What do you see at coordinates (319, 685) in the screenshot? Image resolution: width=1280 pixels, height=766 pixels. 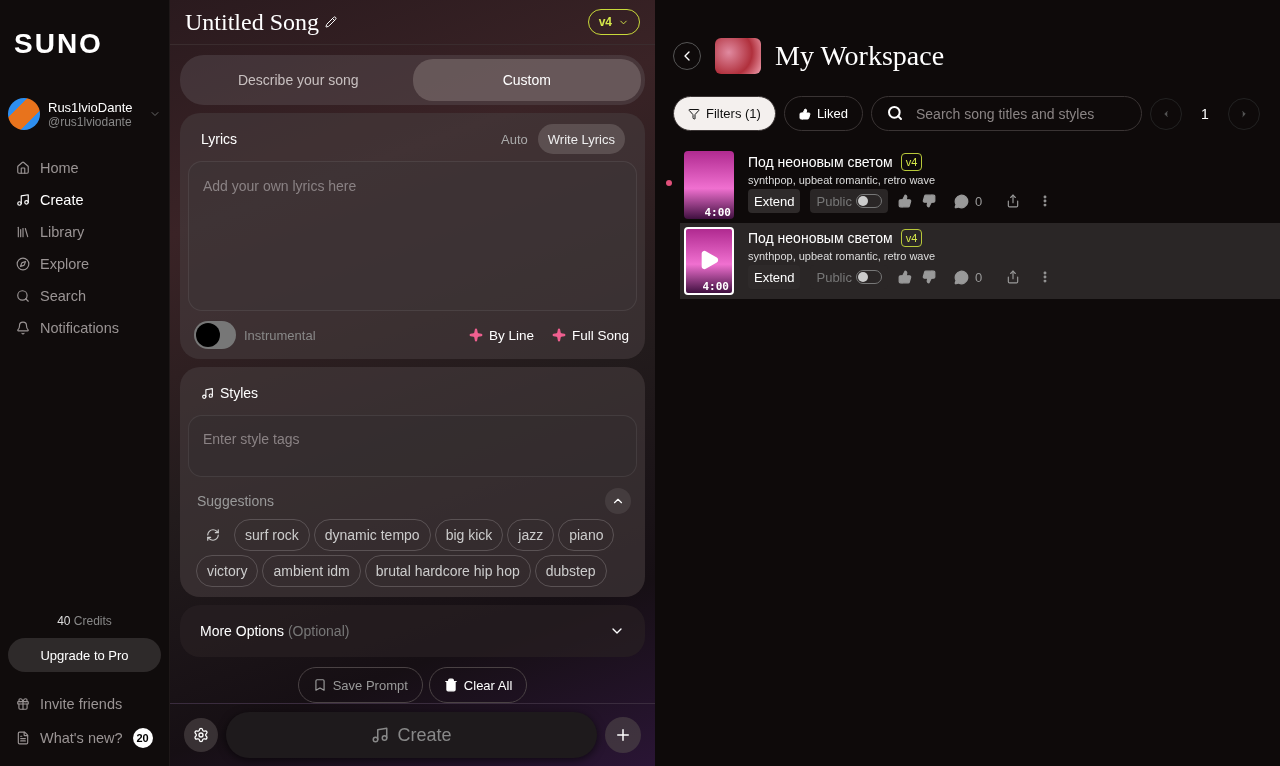 I see `bookmark-icon` at bounding box center [319, 685].